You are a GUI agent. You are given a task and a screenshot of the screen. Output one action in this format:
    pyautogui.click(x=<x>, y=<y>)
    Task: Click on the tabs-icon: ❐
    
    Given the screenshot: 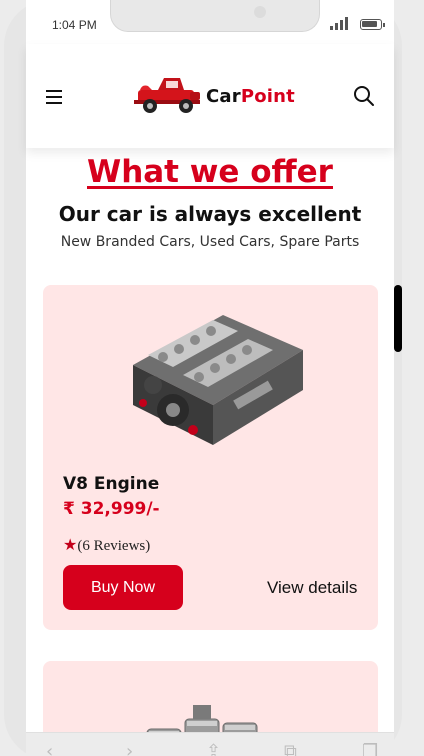 What is the action you would take?
    pyautogui.click(x=370, y=748)
    